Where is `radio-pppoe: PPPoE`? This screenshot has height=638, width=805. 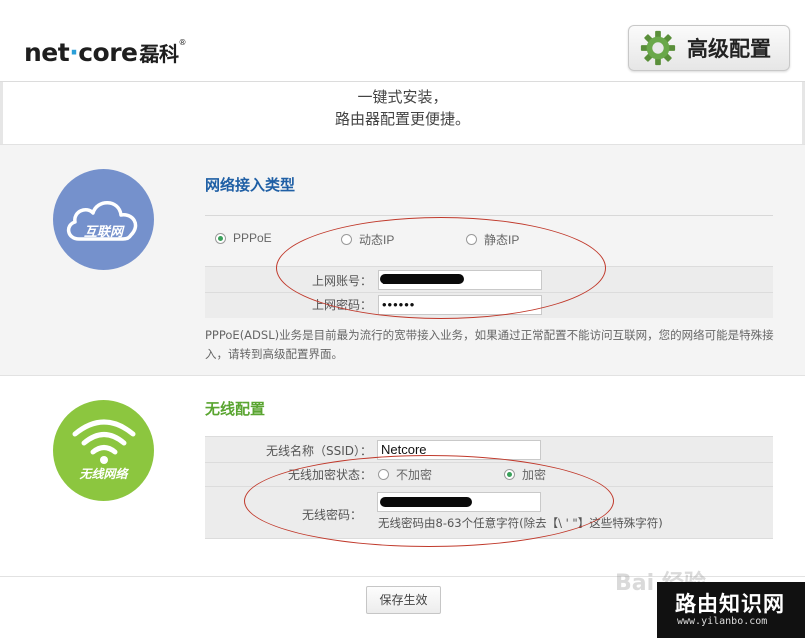
radio-pppoe: PPPoE is located at coordinates (243, 238).